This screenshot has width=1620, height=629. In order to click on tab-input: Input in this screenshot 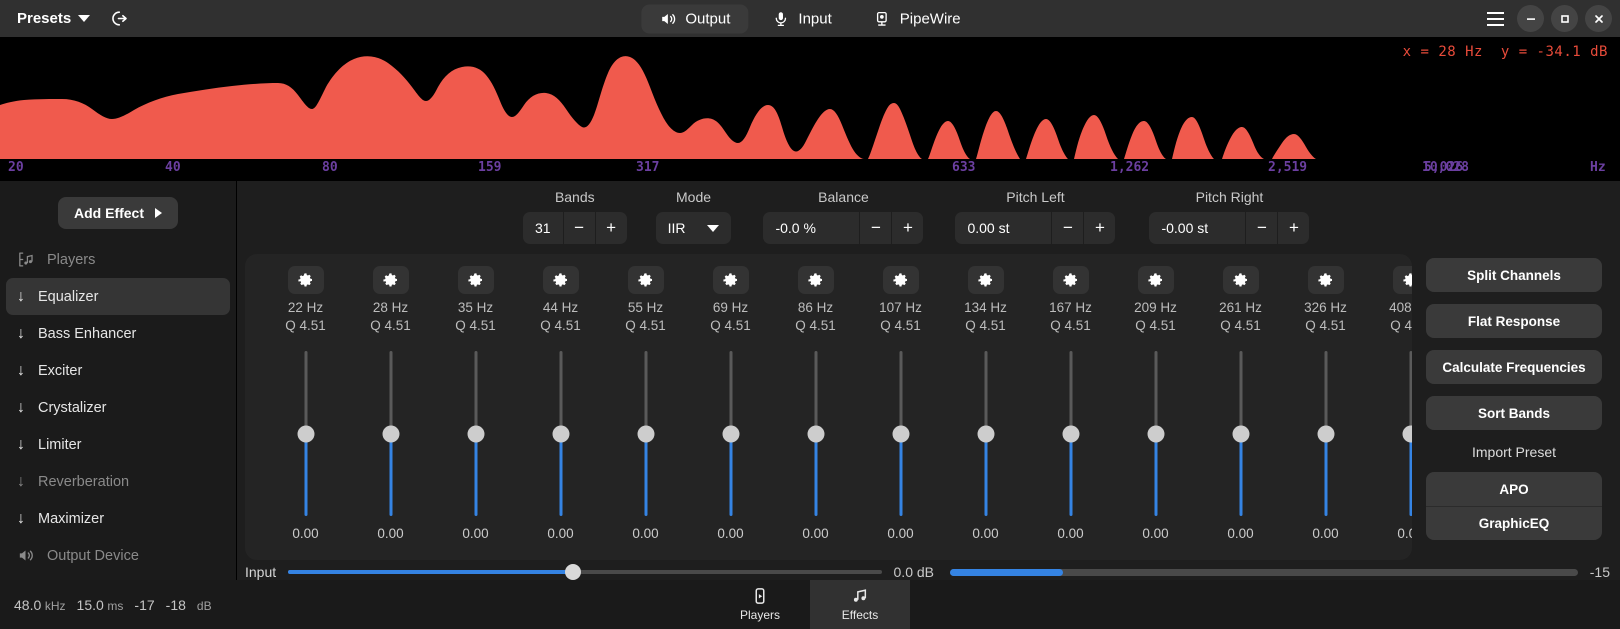, I will do `click(801, 18)`.